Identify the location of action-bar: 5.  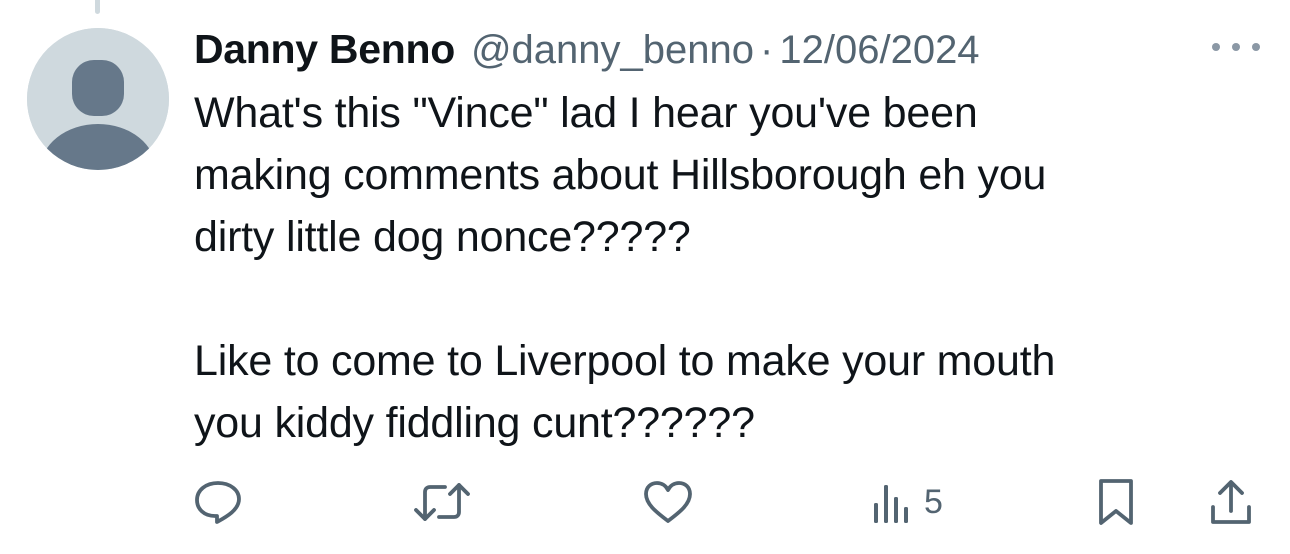
(645, 502).